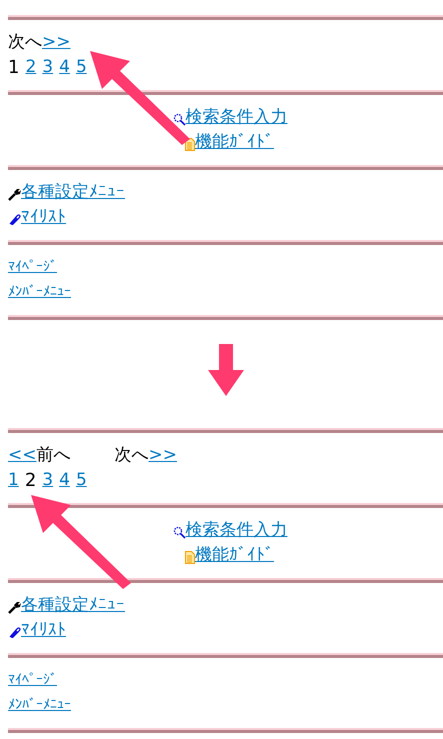 The width and height of the screenshot is (443, 739). Describe the element at coordinates (13, 480) in the screenshot. I see `page-link: 1` at that location.